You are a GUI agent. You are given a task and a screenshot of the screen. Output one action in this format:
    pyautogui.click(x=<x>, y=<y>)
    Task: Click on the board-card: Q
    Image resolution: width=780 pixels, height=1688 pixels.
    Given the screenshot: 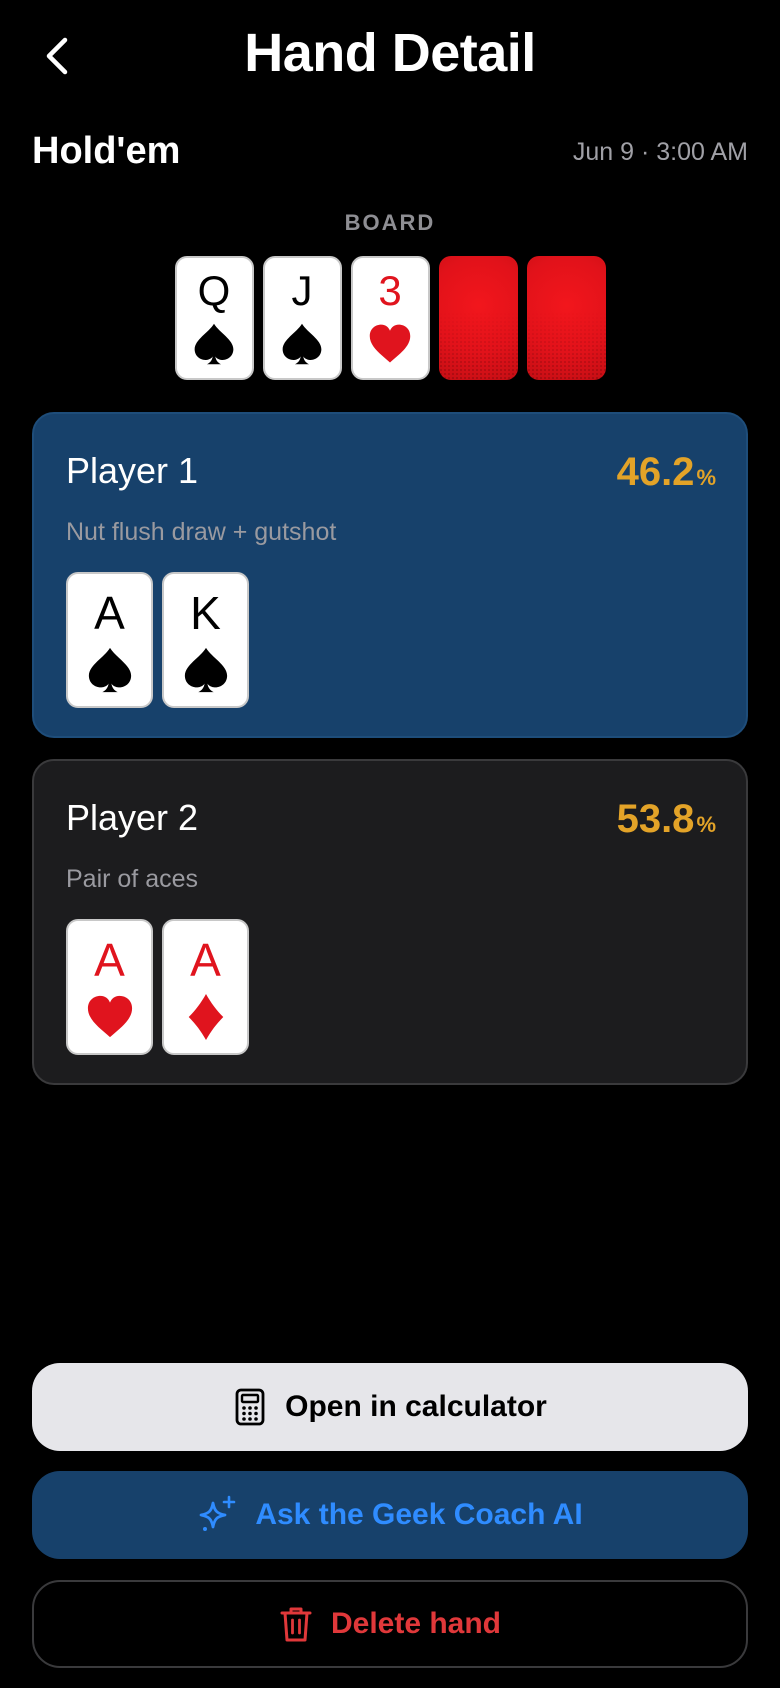 What is the action you would take?
    pyautogui.click(x=214, y=318)
    